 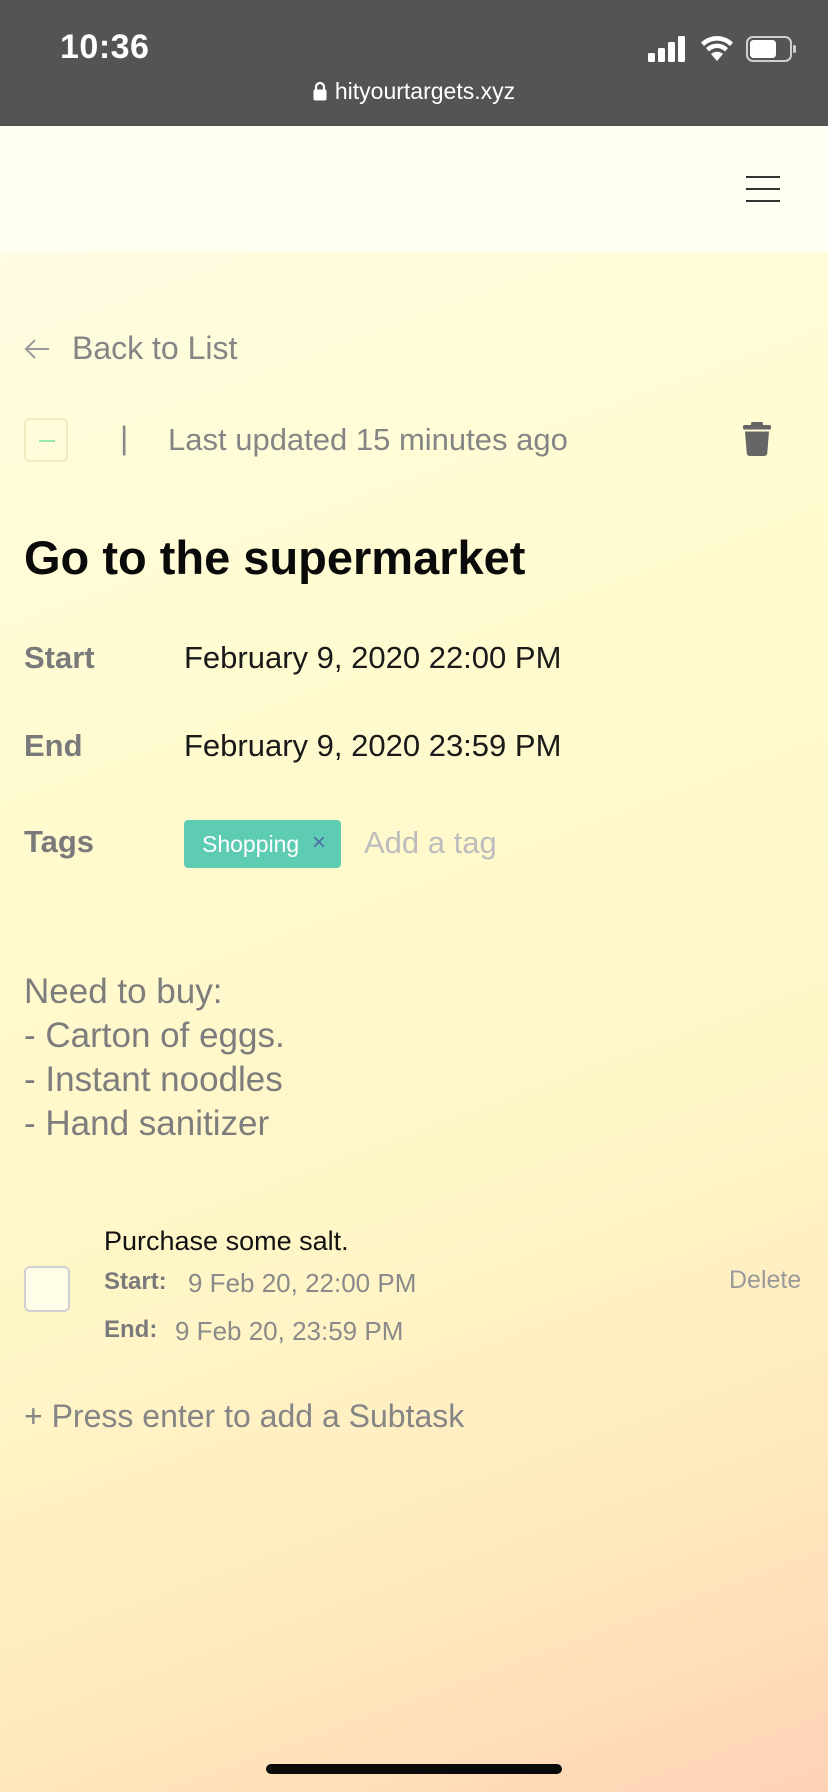 I want to click on tag-label: Shopping, so click(x=251, y=844).